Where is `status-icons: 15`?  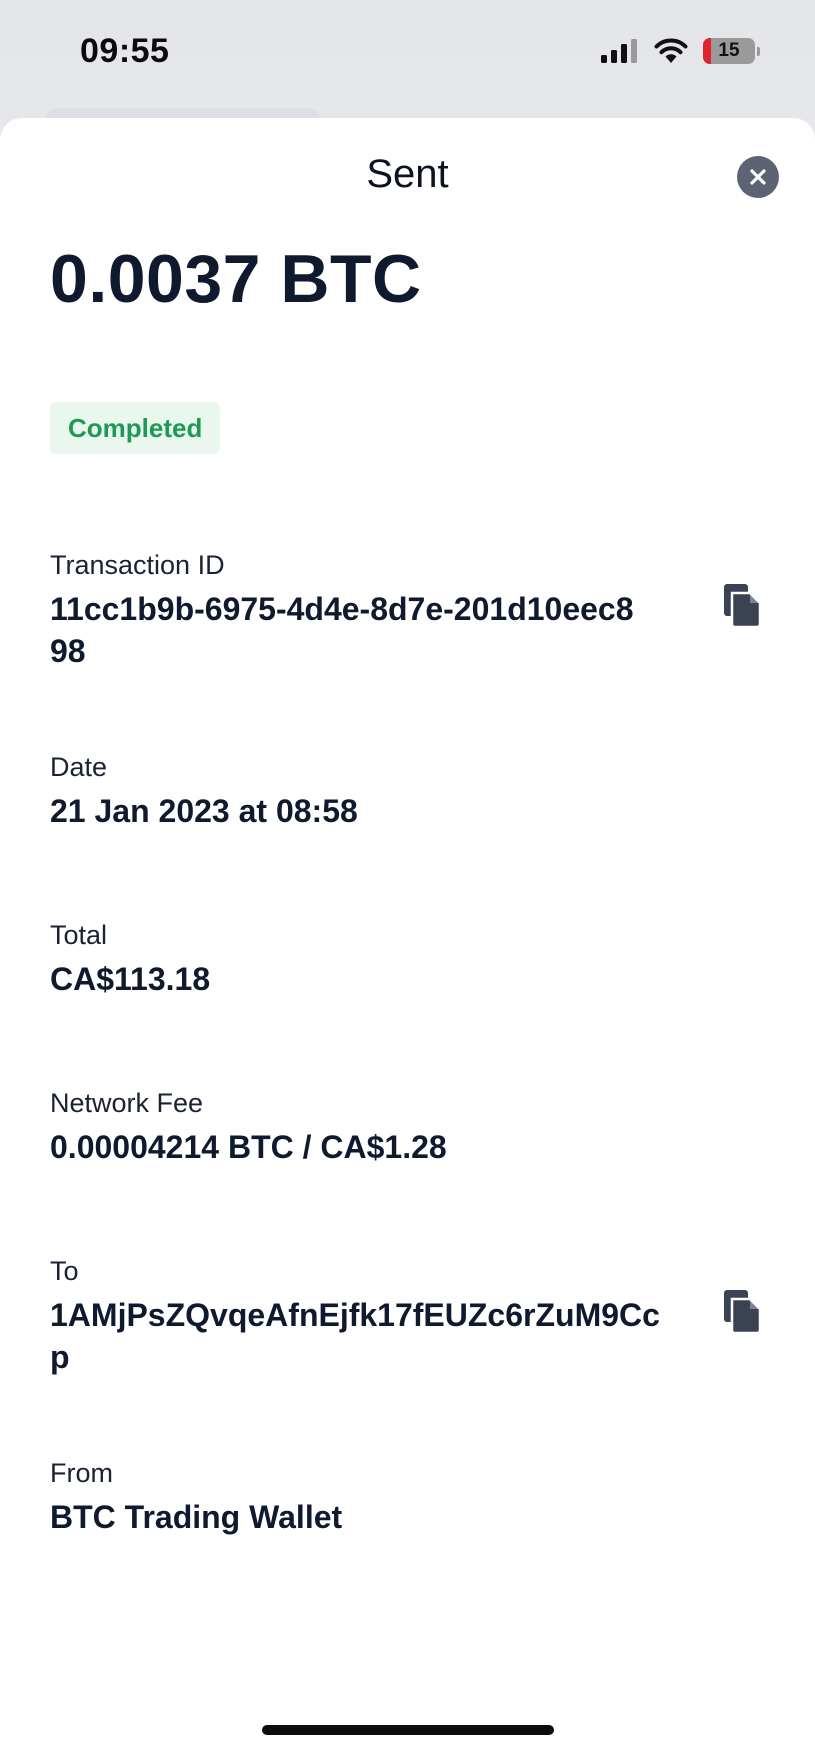
status-icons: 15 is located at coordinates (679, 51).